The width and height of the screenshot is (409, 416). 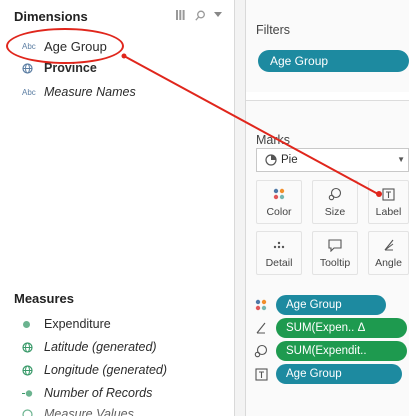 I want to click on tooltip-button: Tooltip, so click(x=335, y=253).